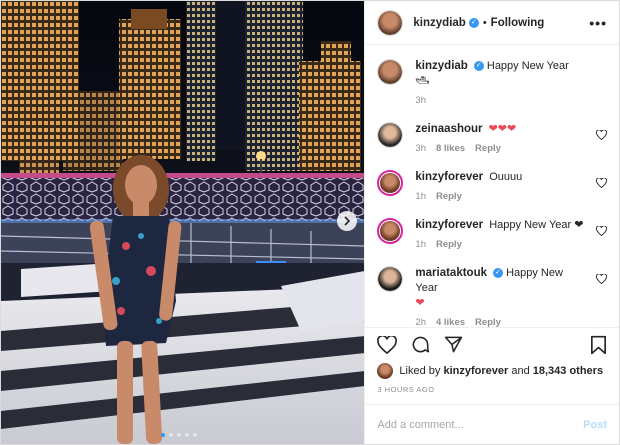  What do you see at coordinates (502, 129) in the screenshot?
I see `comment-text: ❤❤❤` at bounding box center [502, 129].